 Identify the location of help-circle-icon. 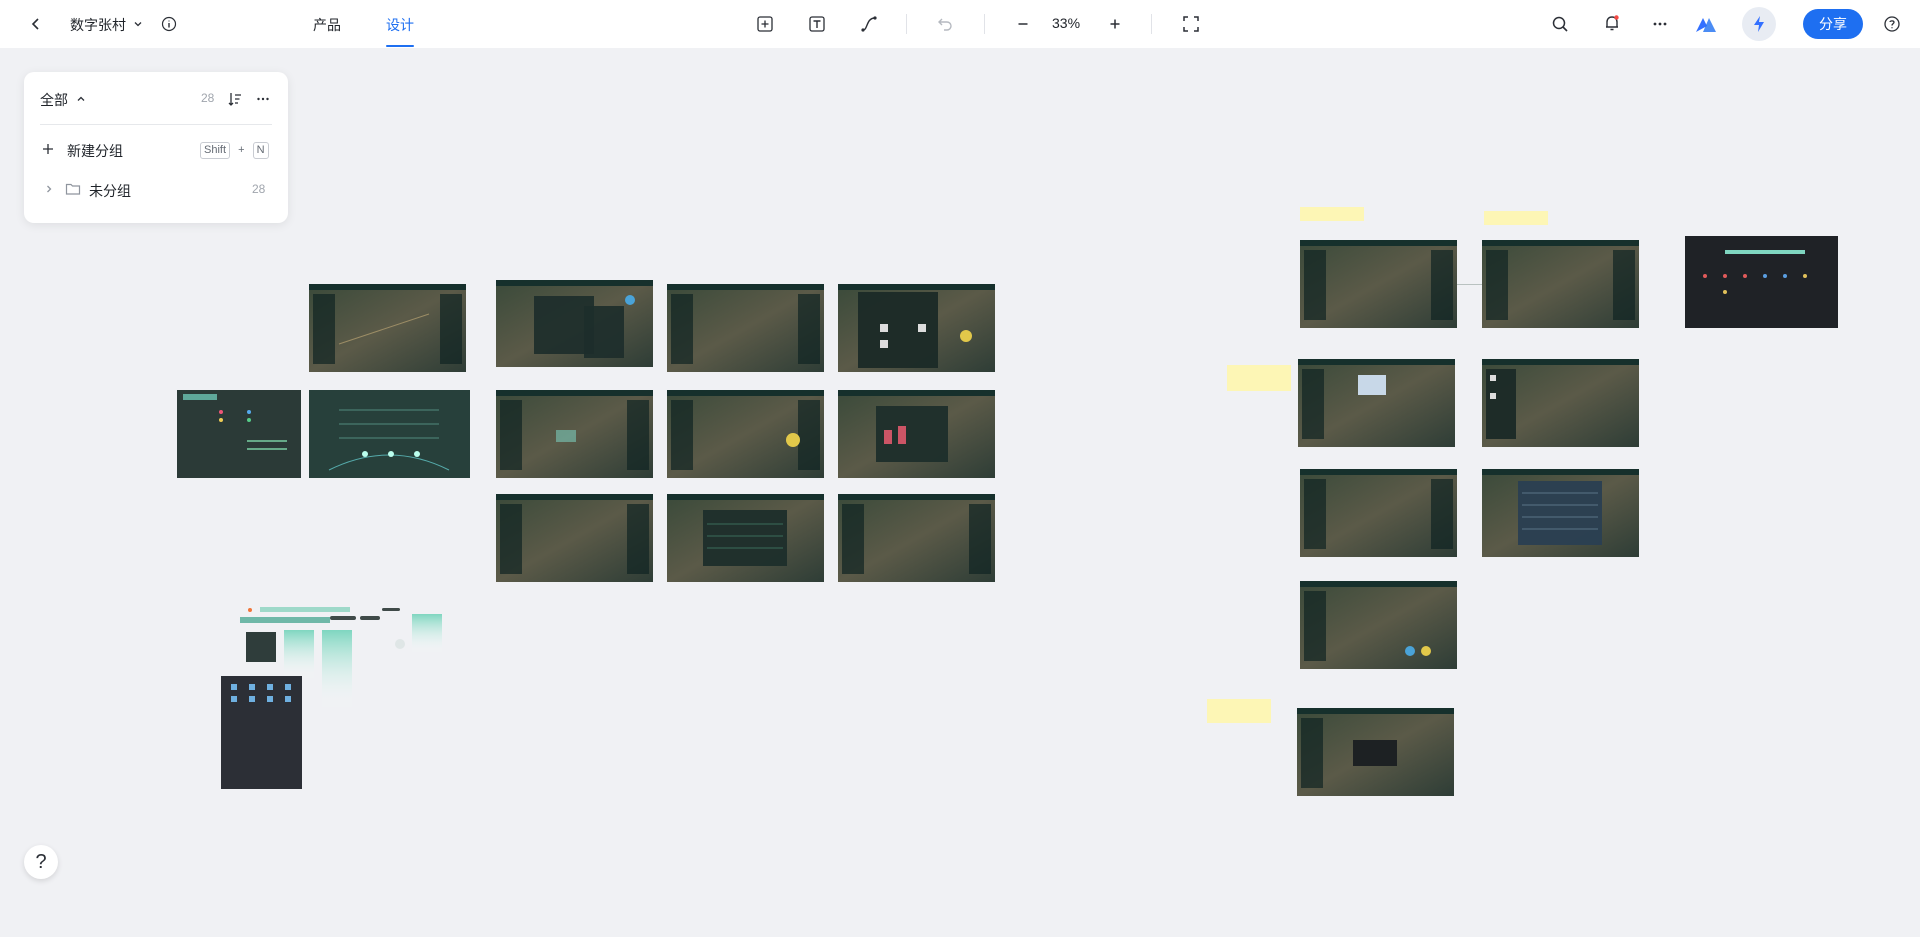
(1892, 24).